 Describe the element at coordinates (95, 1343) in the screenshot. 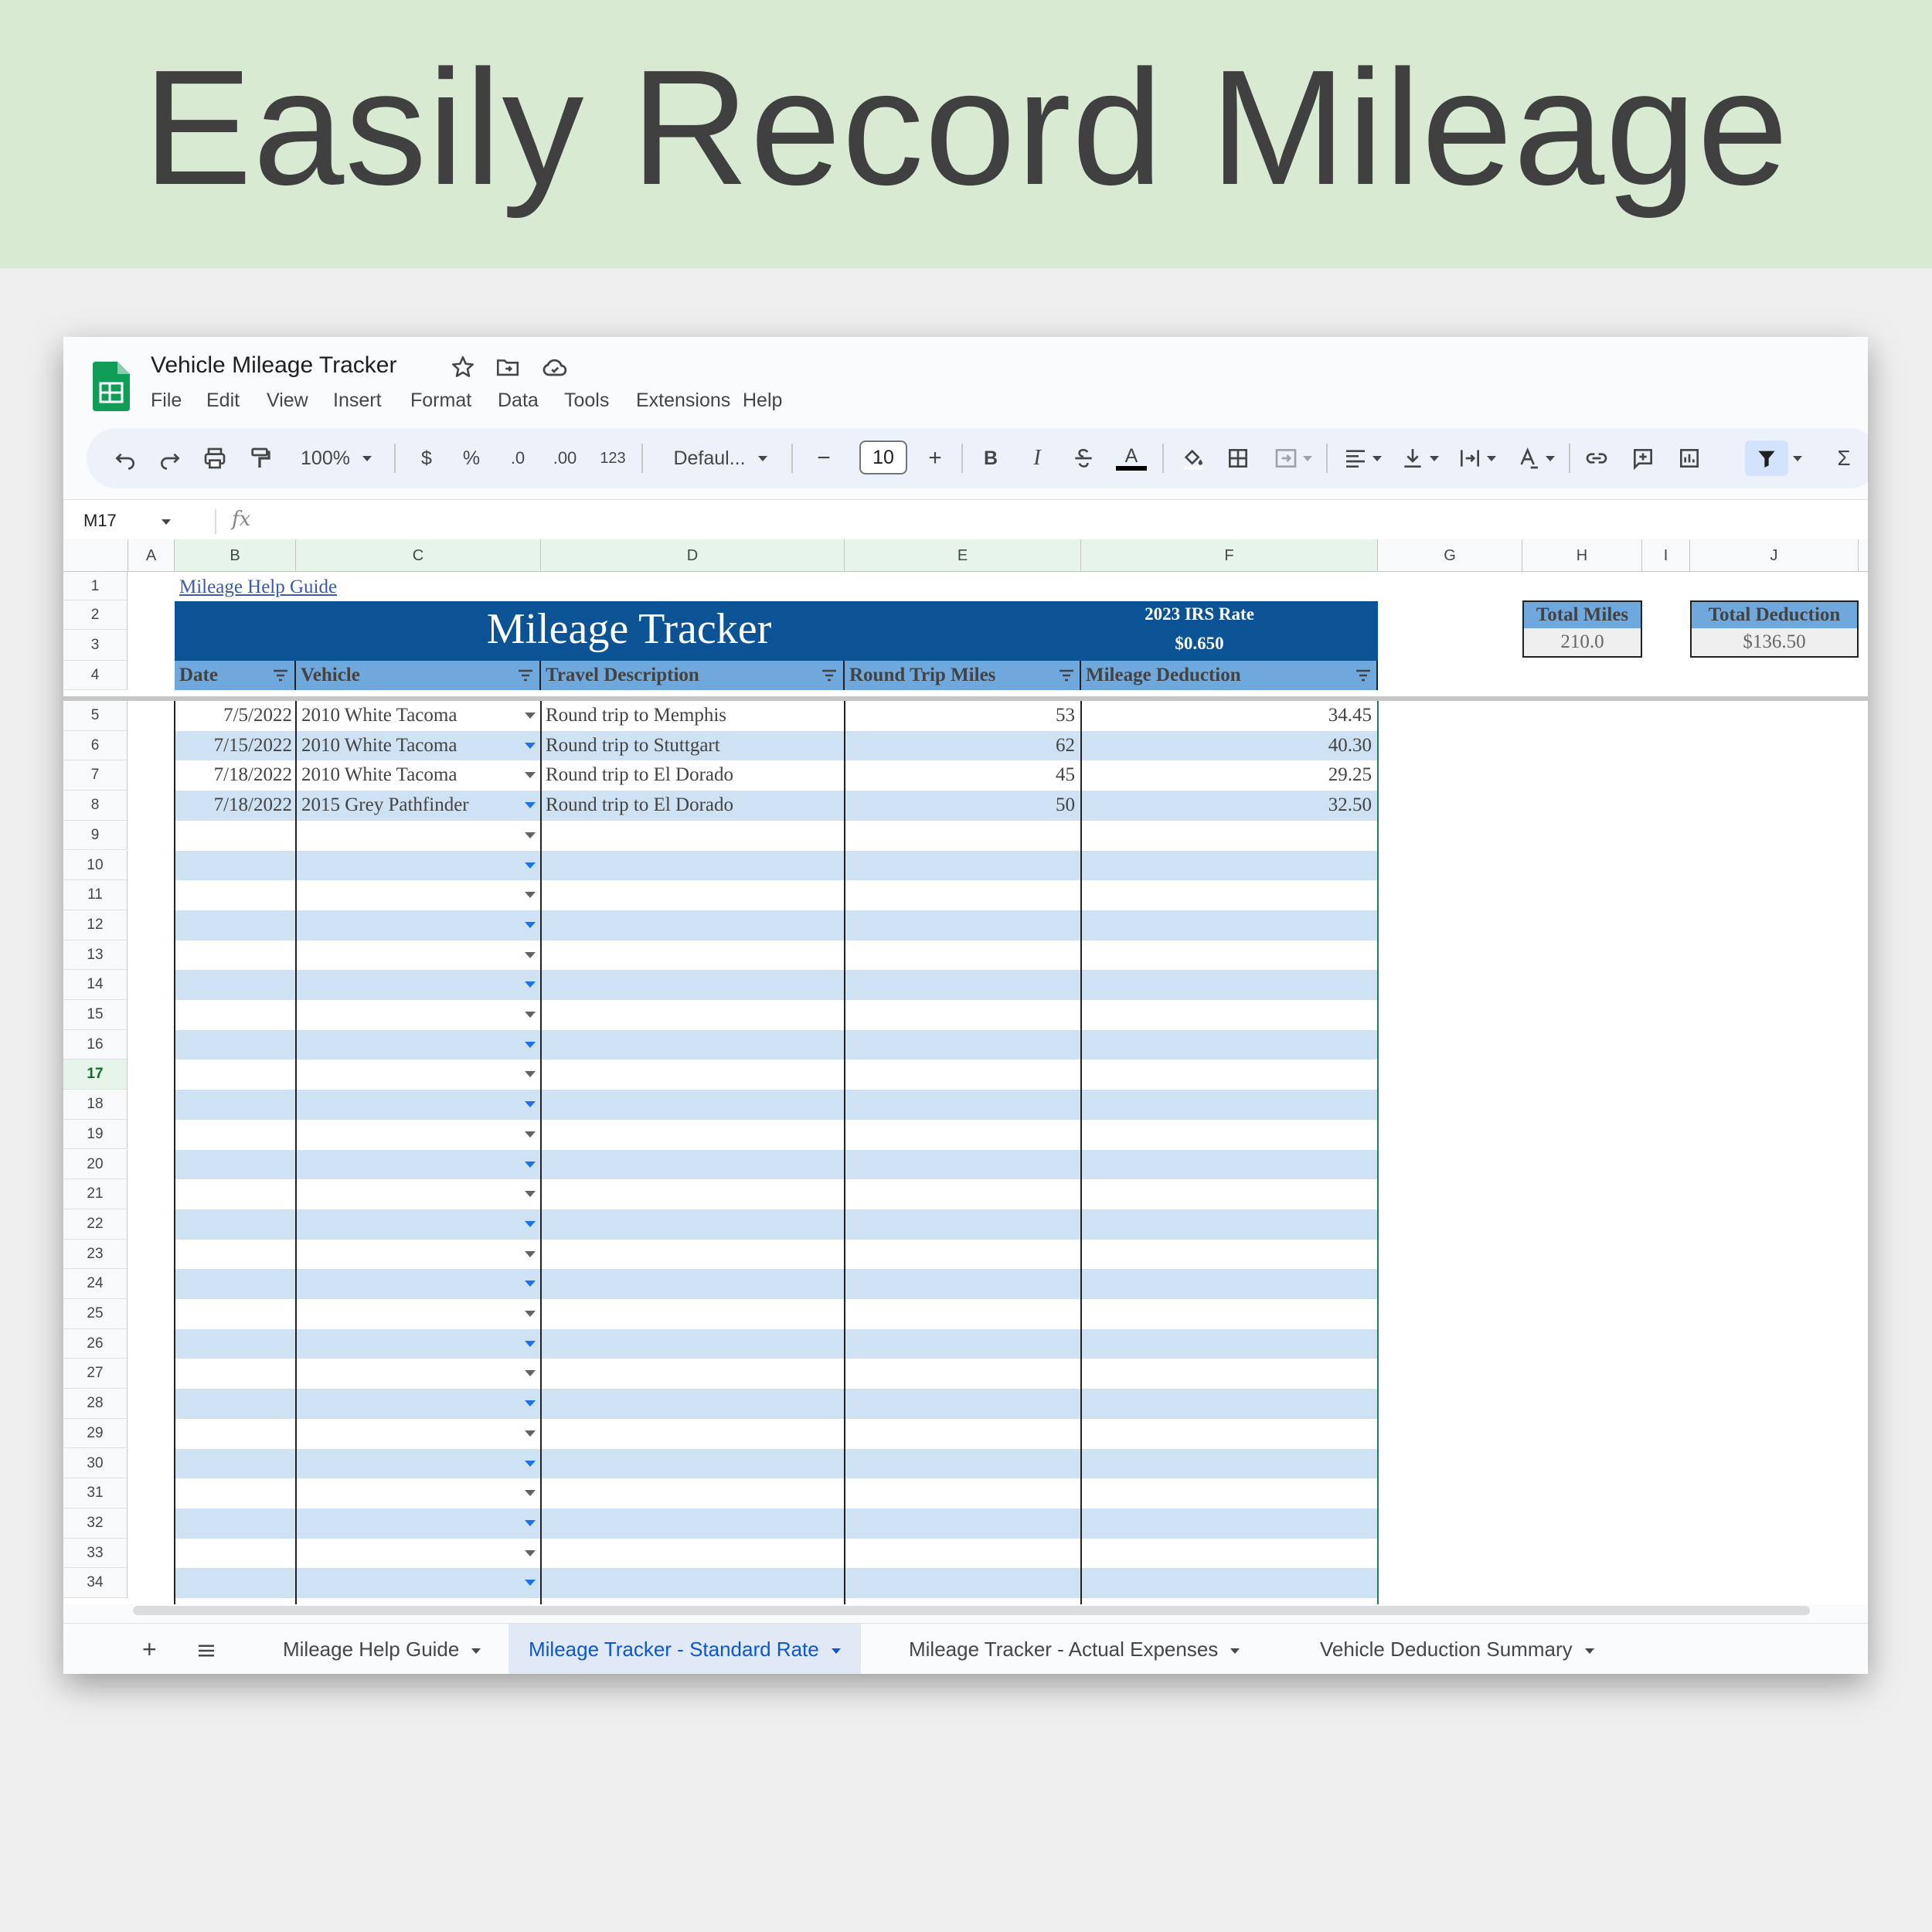

I see `row-header: 26` at that location.